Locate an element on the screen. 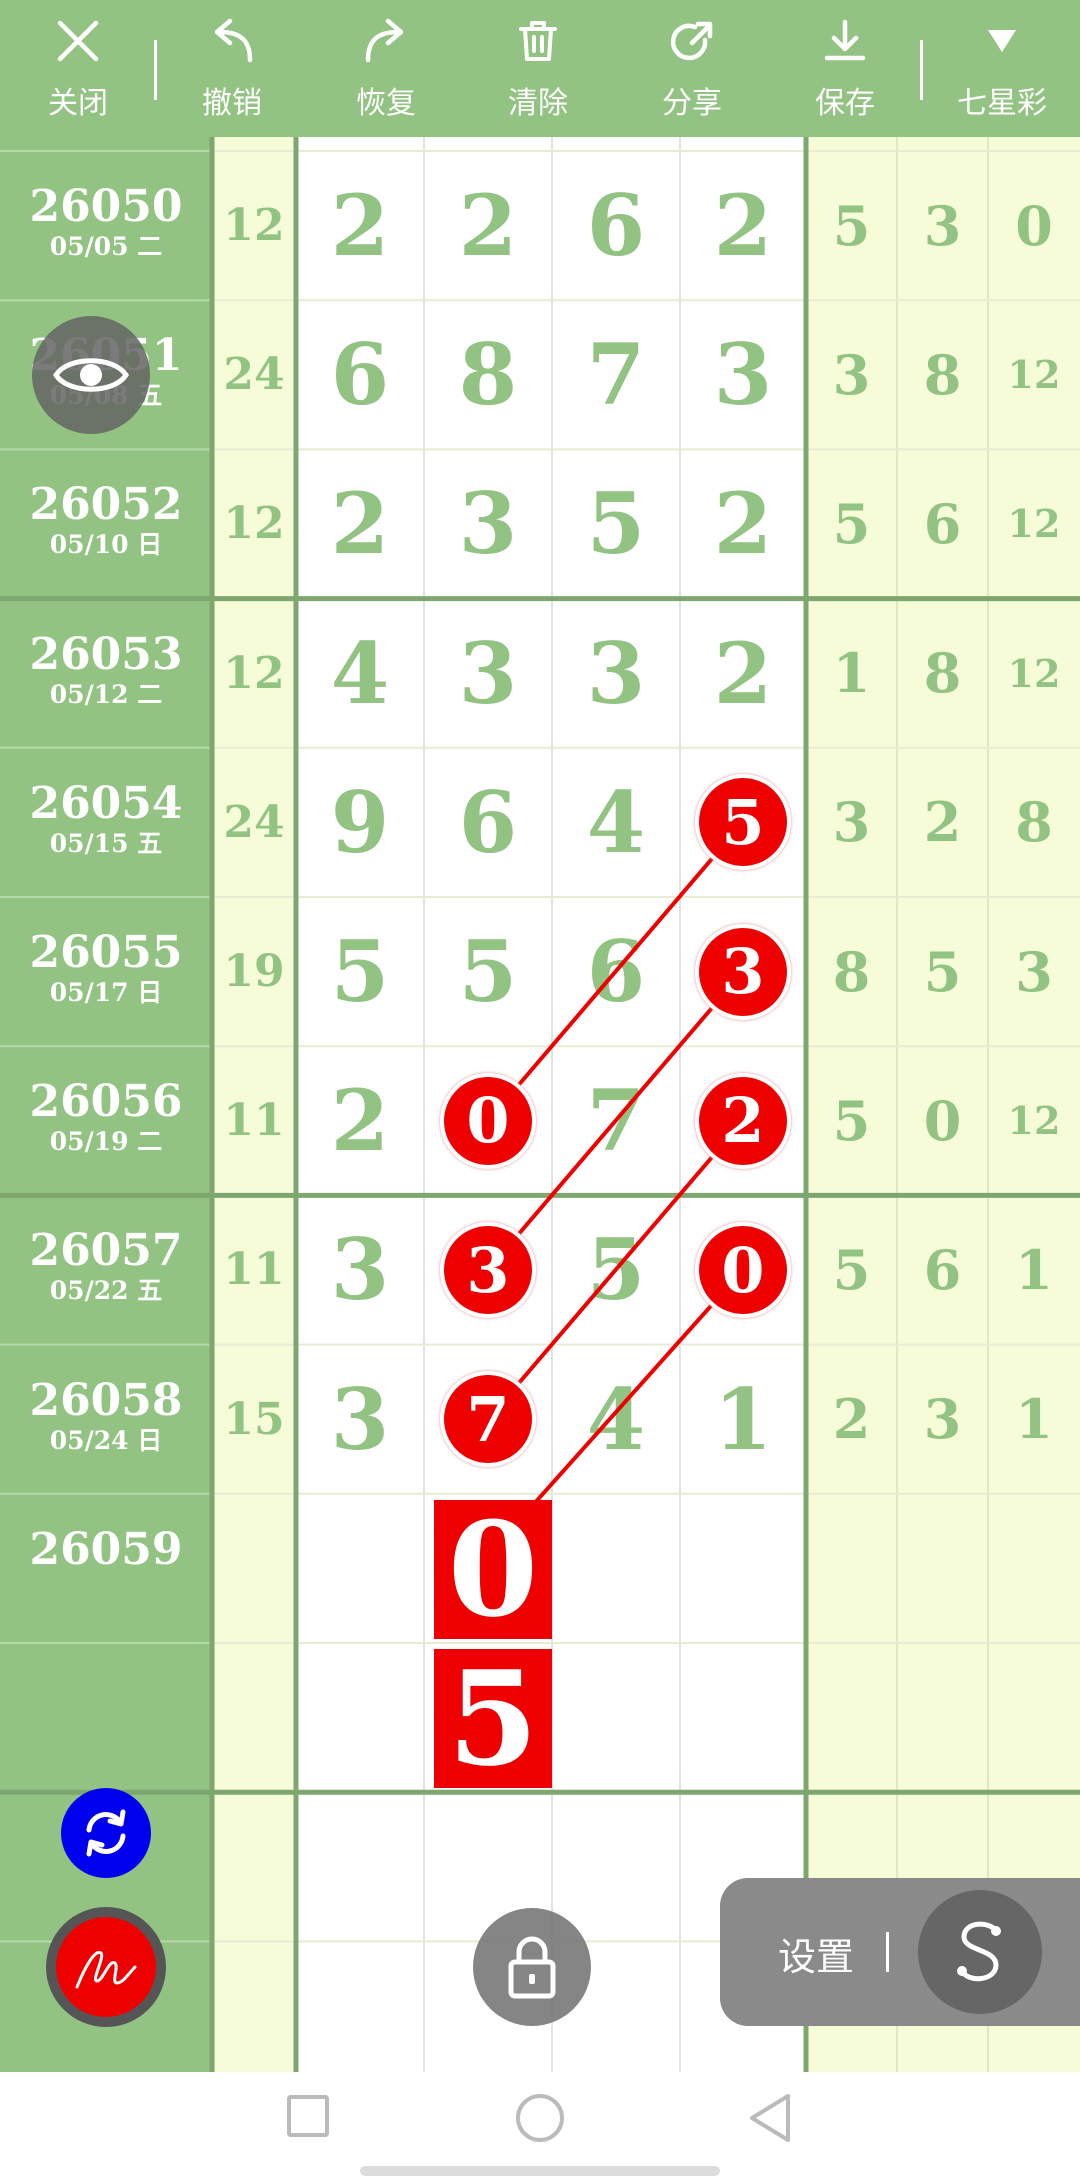 The width and height of the screenshot is (1080, 2180). refresh-button is located at coordinates (106, 1833).